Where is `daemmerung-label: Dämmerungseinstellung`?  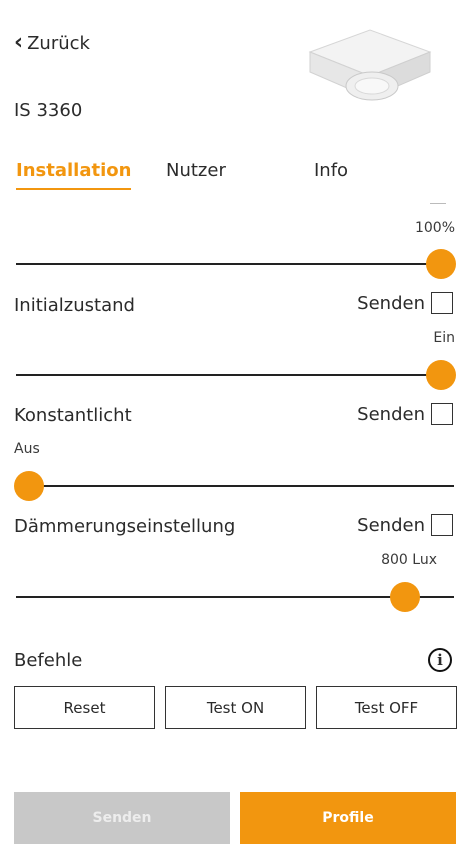
daemmerung-label: Dämmerungseinstellung is located at coordinates (125, 526).